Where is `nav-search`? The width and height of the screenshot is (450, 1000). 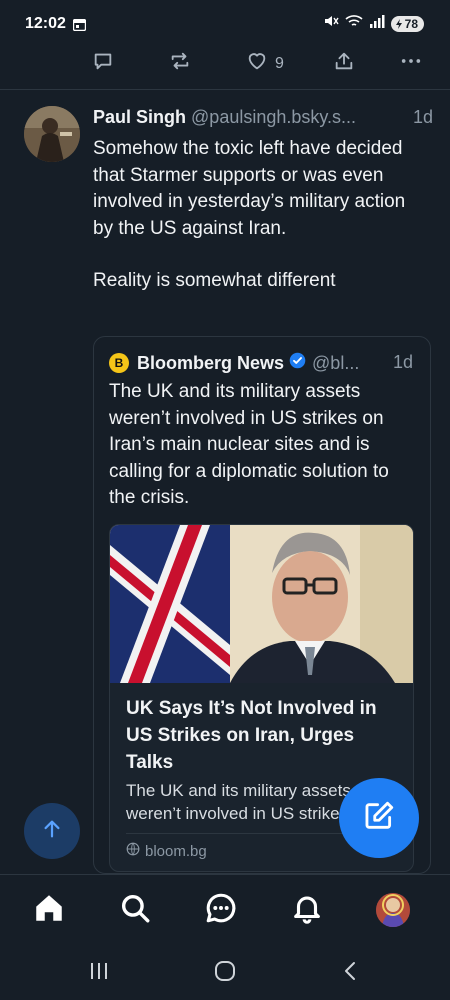 nav-search is located at coordinates (135, 910).